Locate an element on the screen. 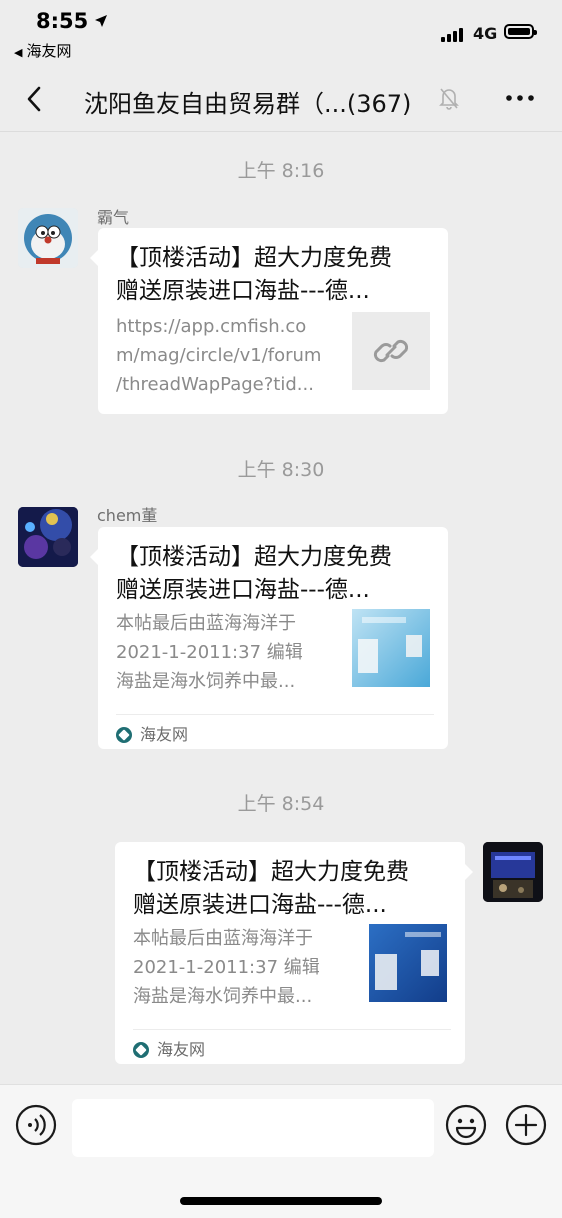 The width and height of the screenshot is (562, 1218). more-button is located at coordinates (520, 98).